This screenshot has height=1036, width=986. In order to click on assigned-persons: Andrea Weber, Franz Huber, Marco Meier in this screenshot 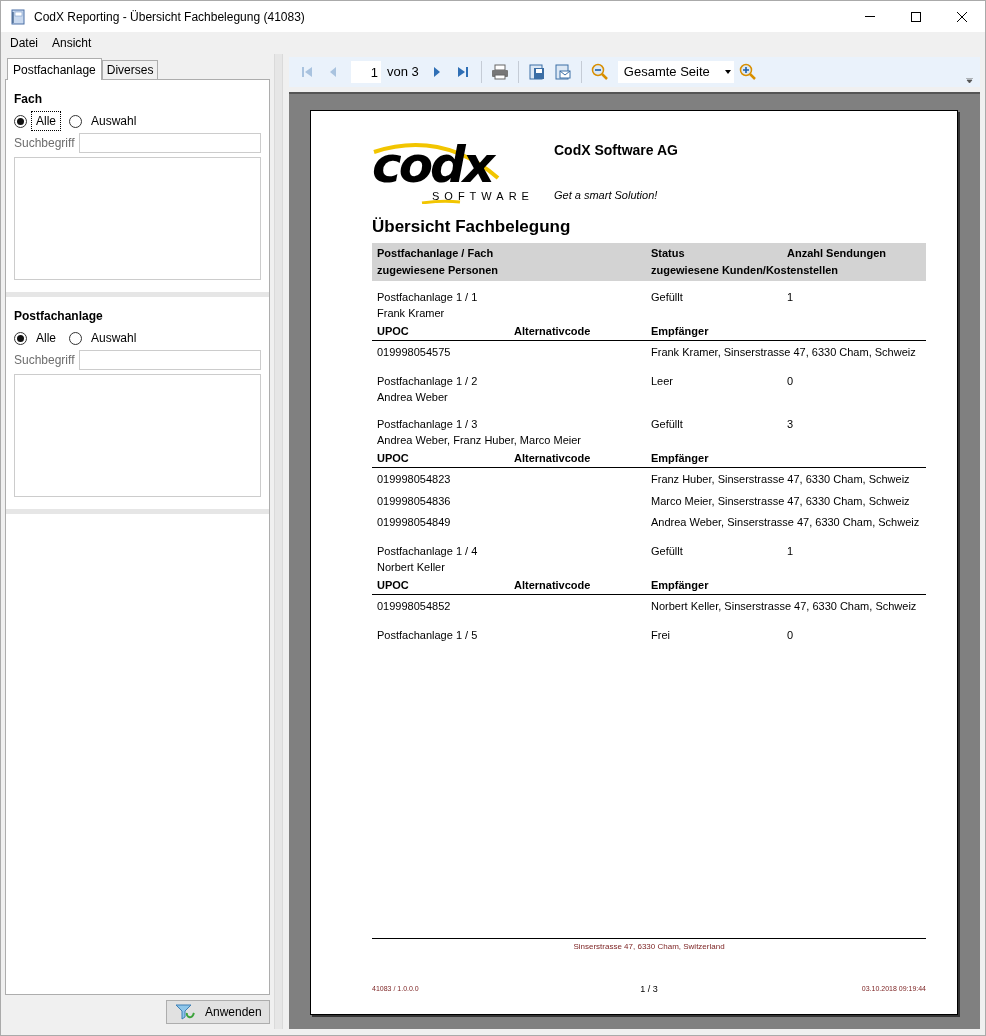, I will do `click(479, 440)`.